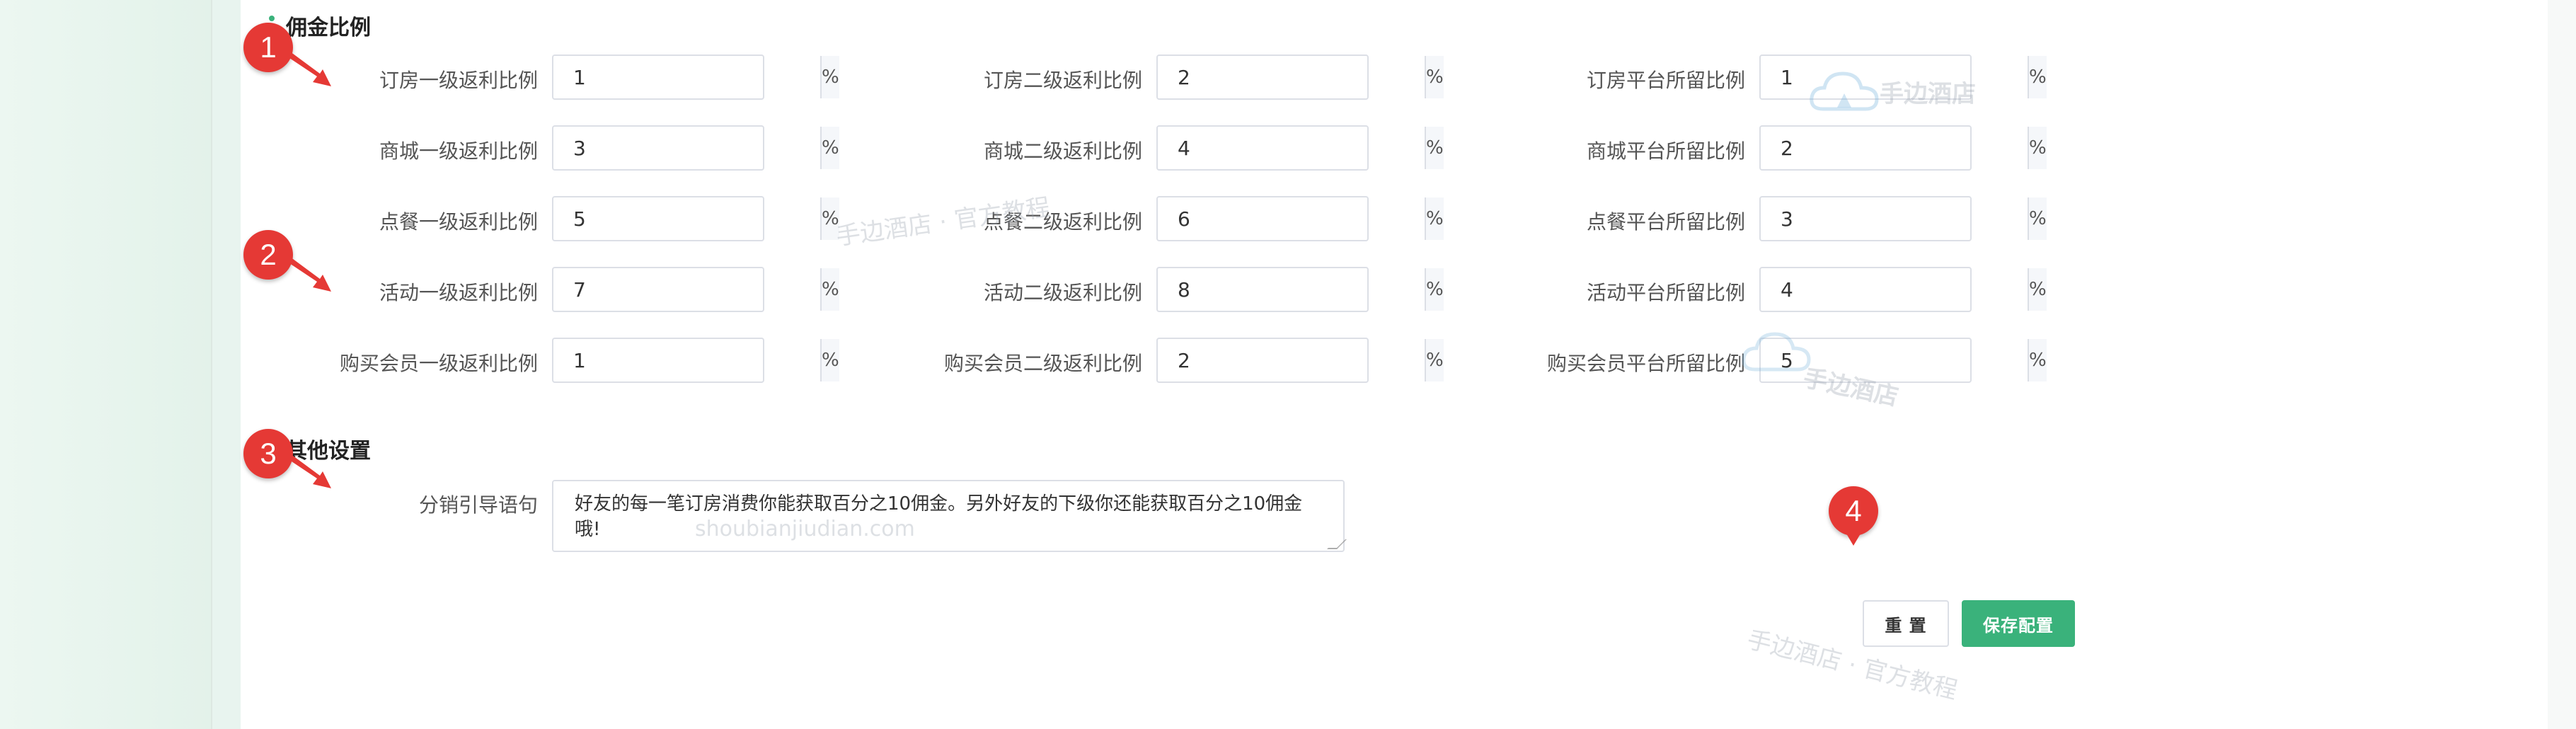 The height and width of the screenshot is (729, 2576). Describe the element at coordinates (459, 80) in the screenshot. I see `field-label: 订房一级返利比例` at that location.